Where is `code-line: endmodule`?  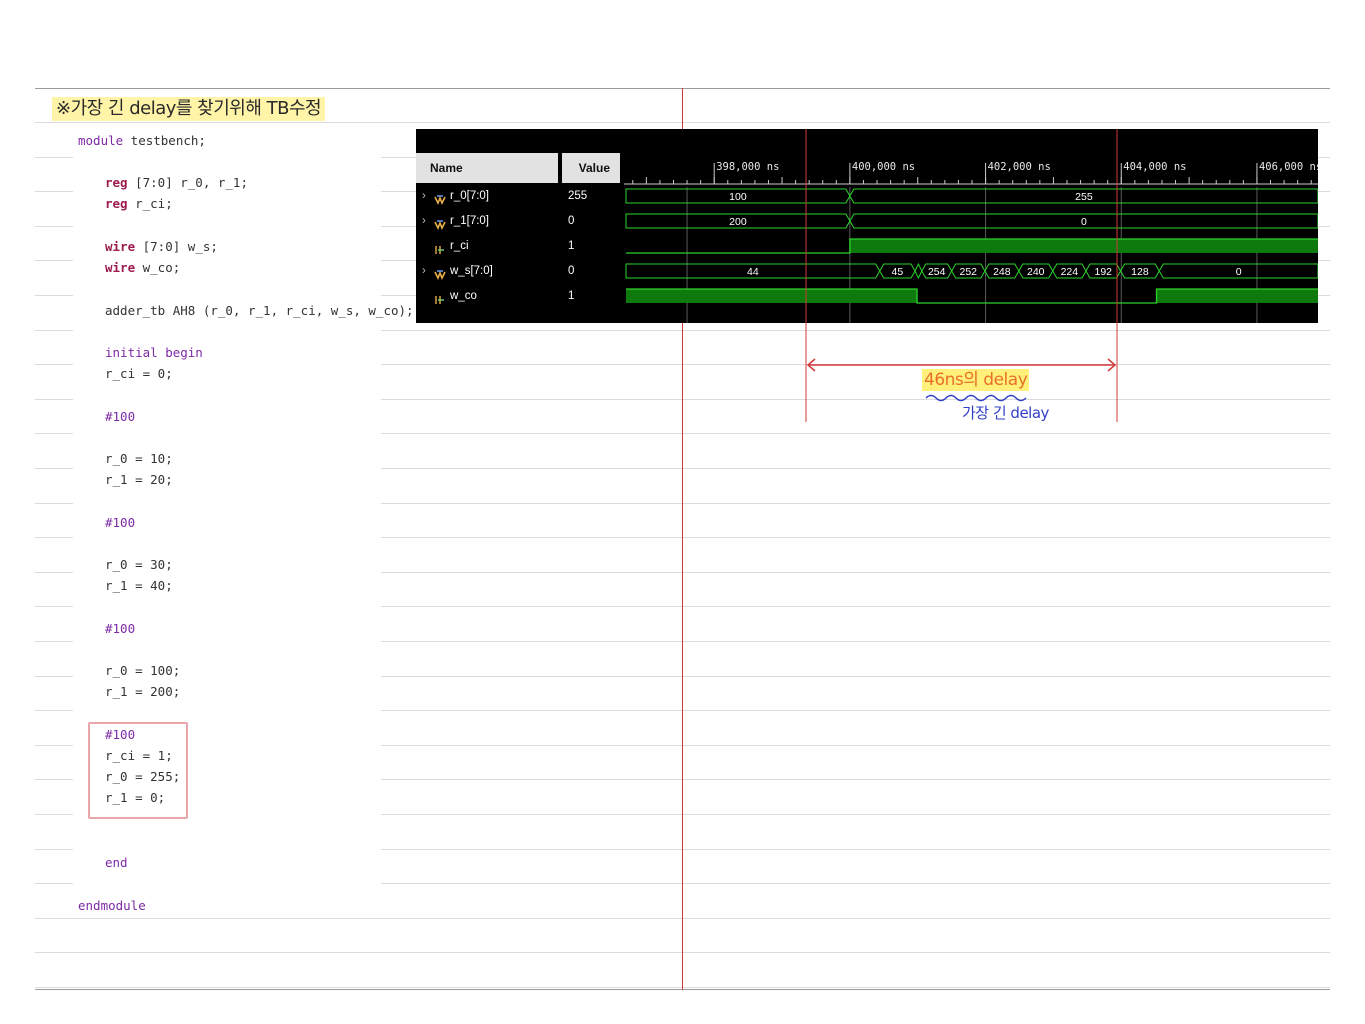 code-line: endmodule is located at coordinates (112, 906).